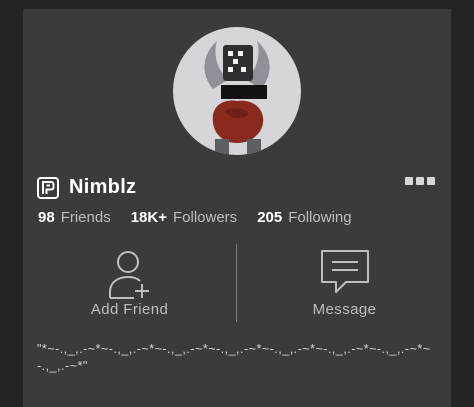 Image resolution: width=474 pixels, height=407 pixels. I want to click on avatar-headshot-image, so click(237, 98).